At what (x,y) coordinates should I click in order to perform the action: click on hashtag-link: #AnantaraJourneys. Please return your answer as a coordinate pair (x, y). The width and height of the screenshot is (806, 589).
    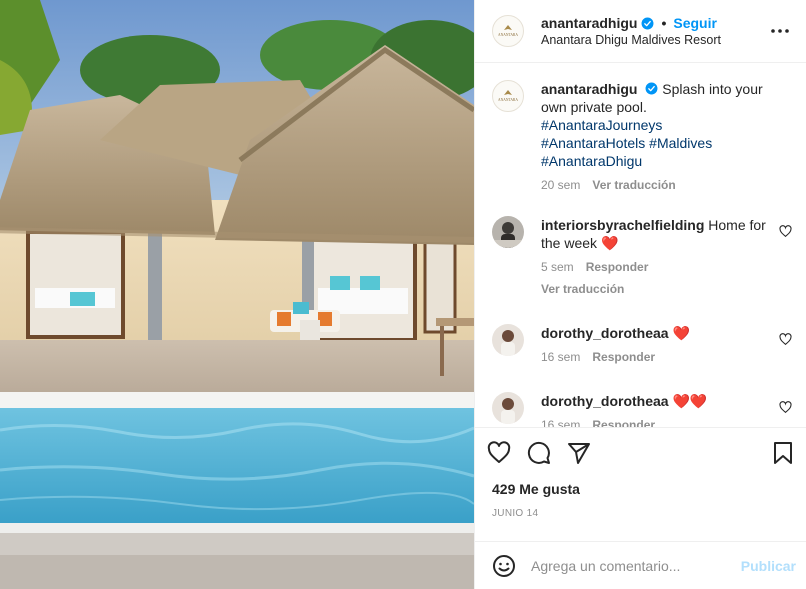
    Looking at the image, I should click on (666, 125).